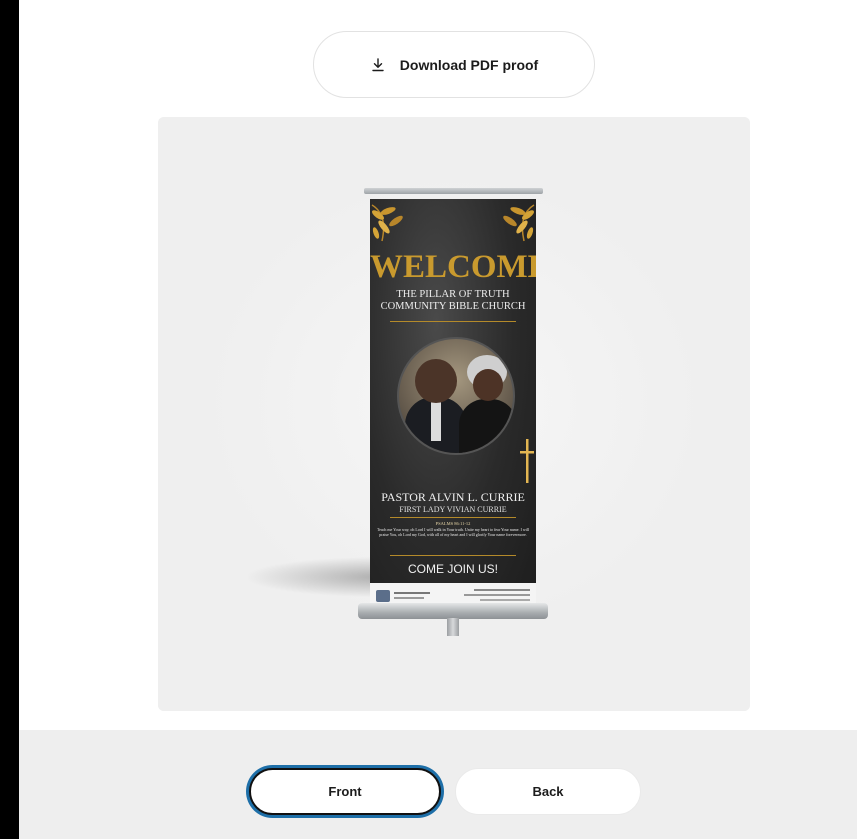  What do you see at coordinates (469, 64) in the screenshot?
I see `download-pdf-proof-label: Download PDF proof` at bounding box center [469, 64].